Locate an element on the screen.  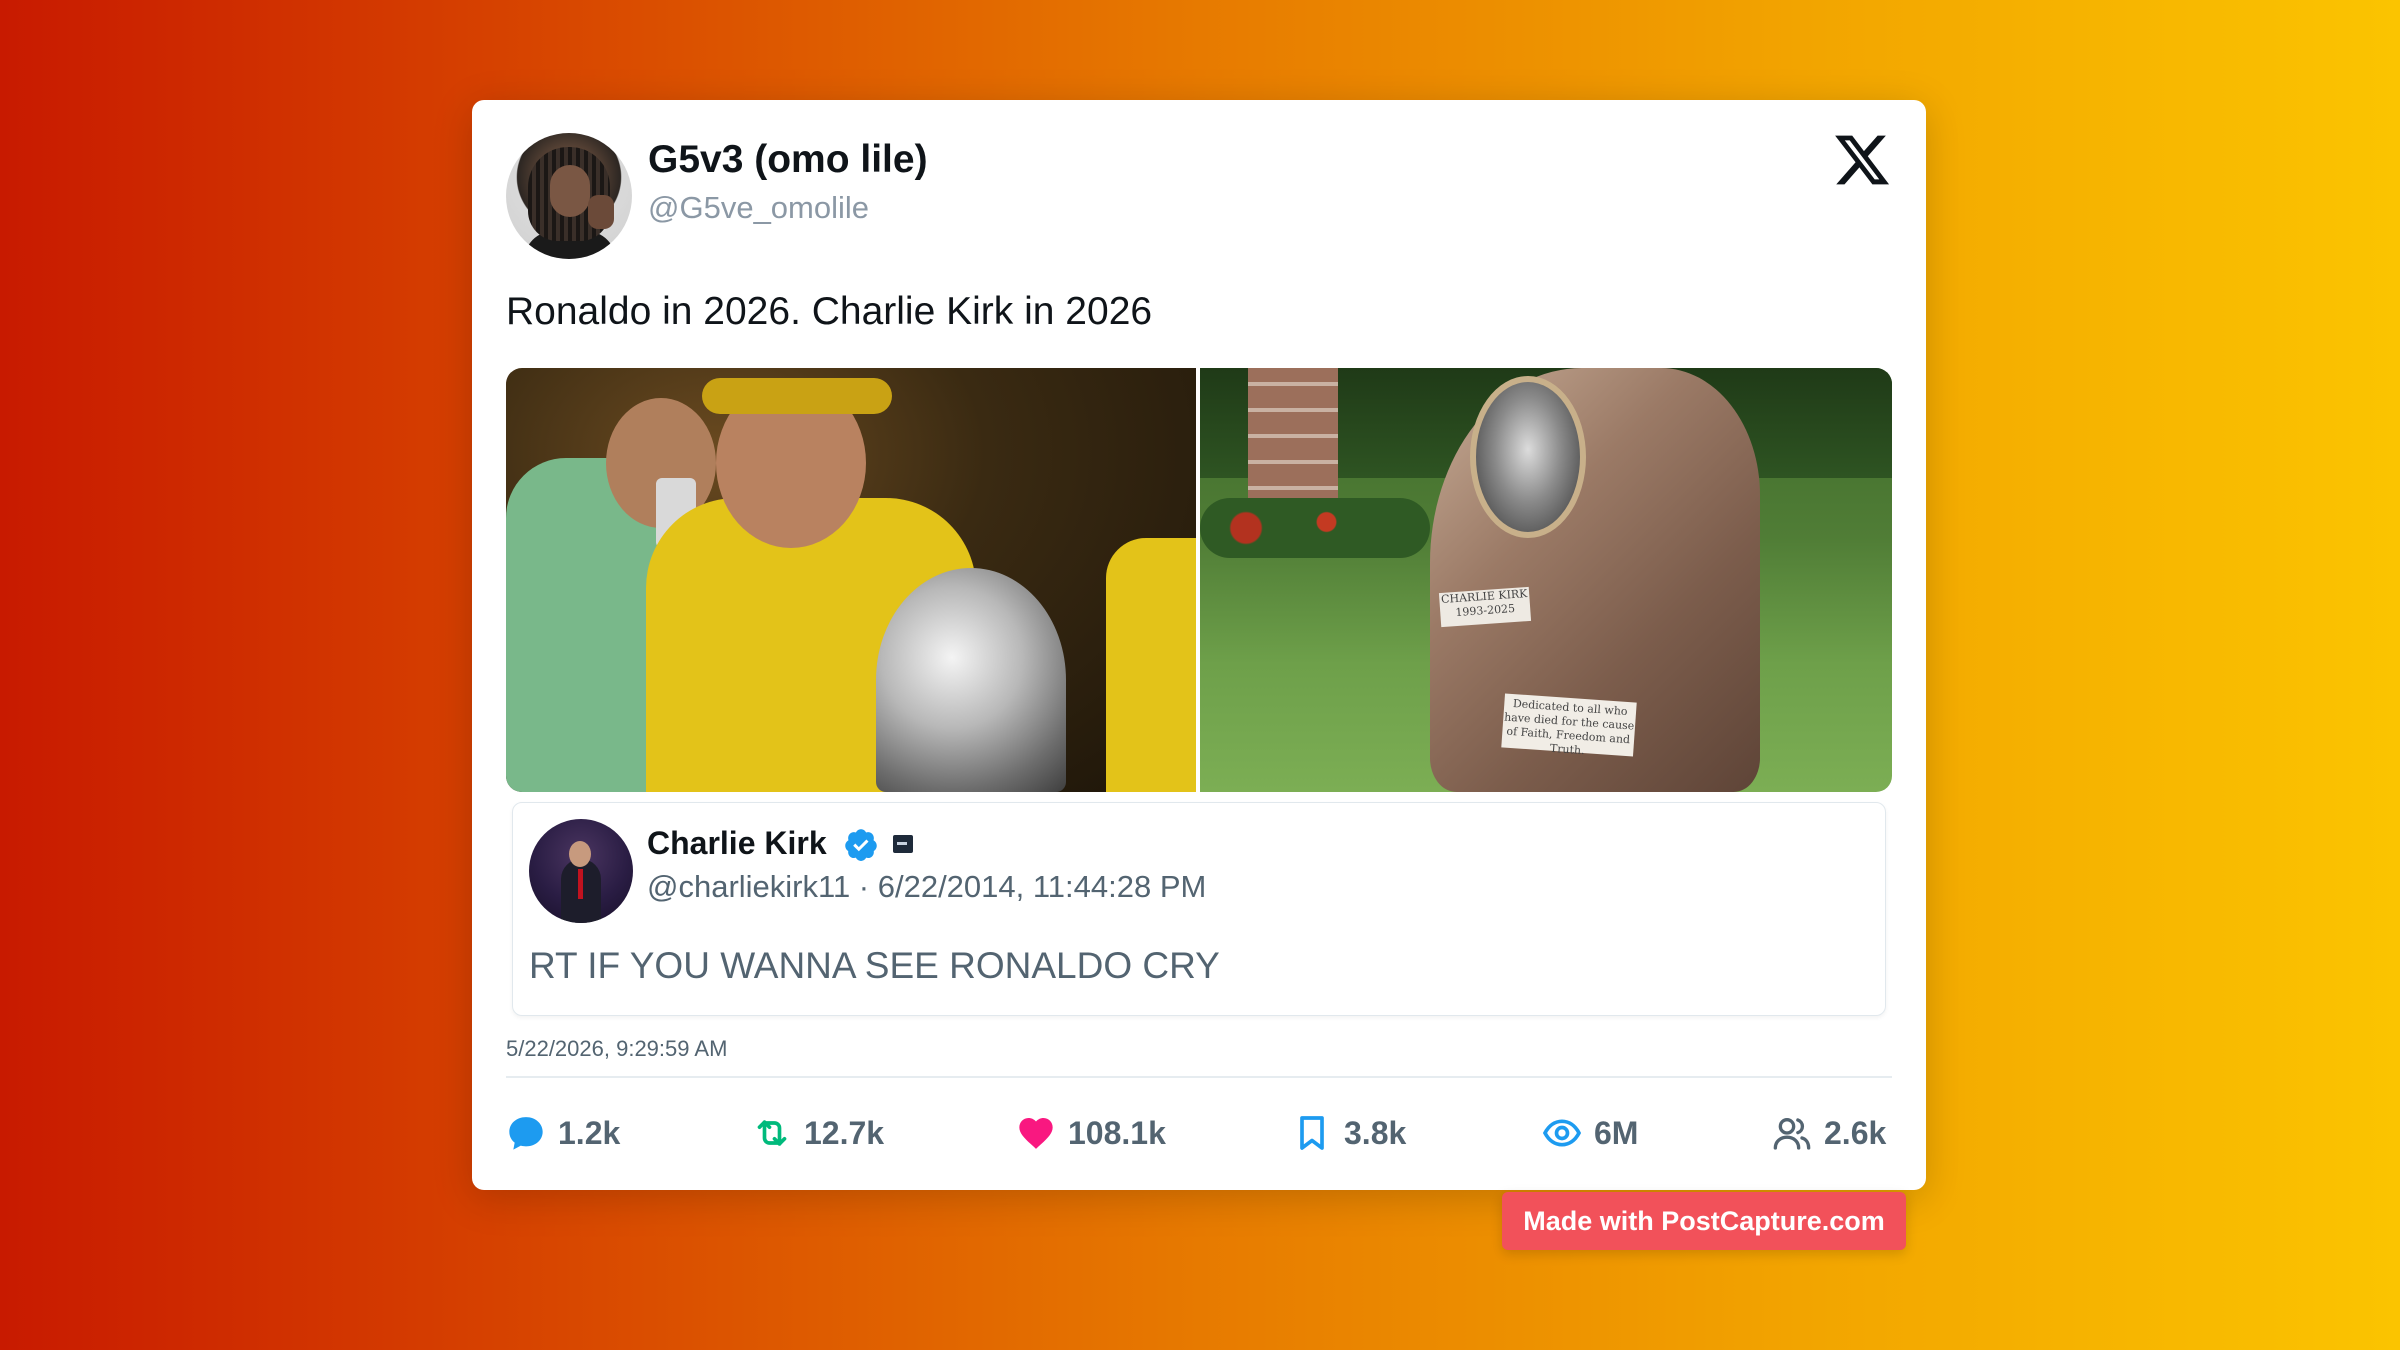
like-count: 108.1k is located at coordinates (1117, 1132).